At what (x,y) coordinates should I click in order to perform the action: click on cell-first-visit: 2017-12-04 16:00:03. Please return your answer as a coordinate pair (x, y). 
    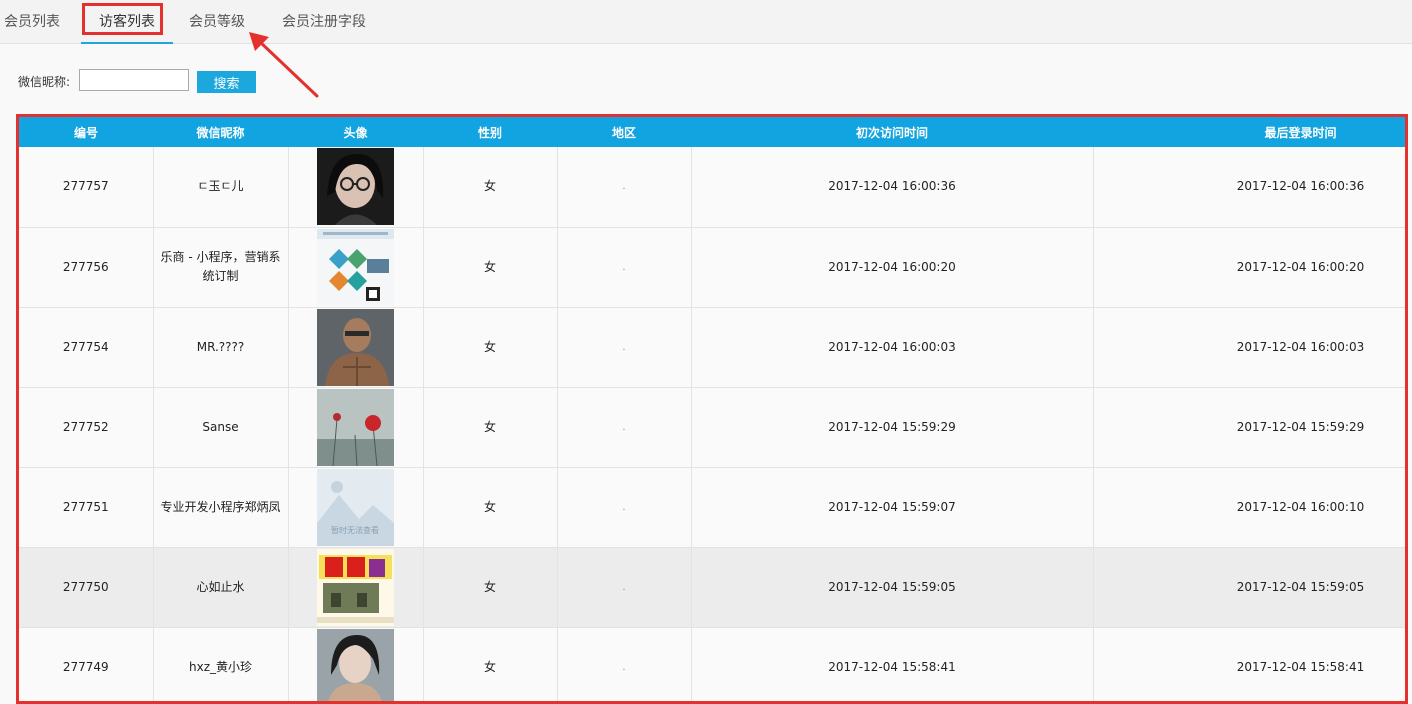
    Looking at the image, I should click on (892, 347).